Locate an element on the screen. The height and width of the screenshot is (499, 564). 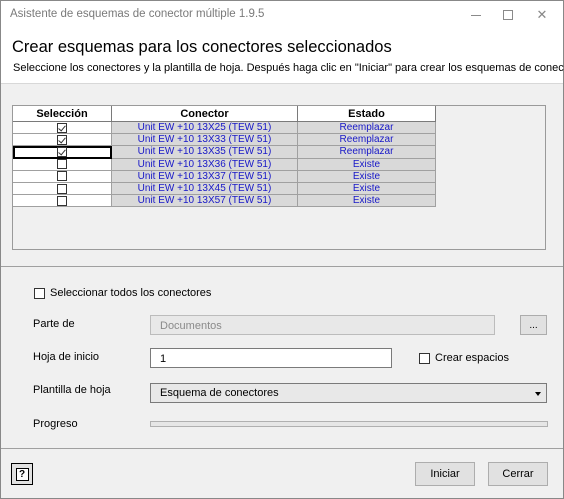
template-selected-value: Esquema de conectores is located at coordinates (219, 393).